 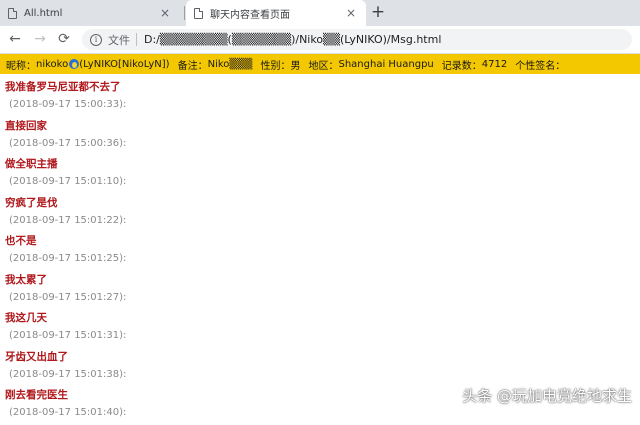 I want to click on back-button: ←, so click(x=15, y=39).